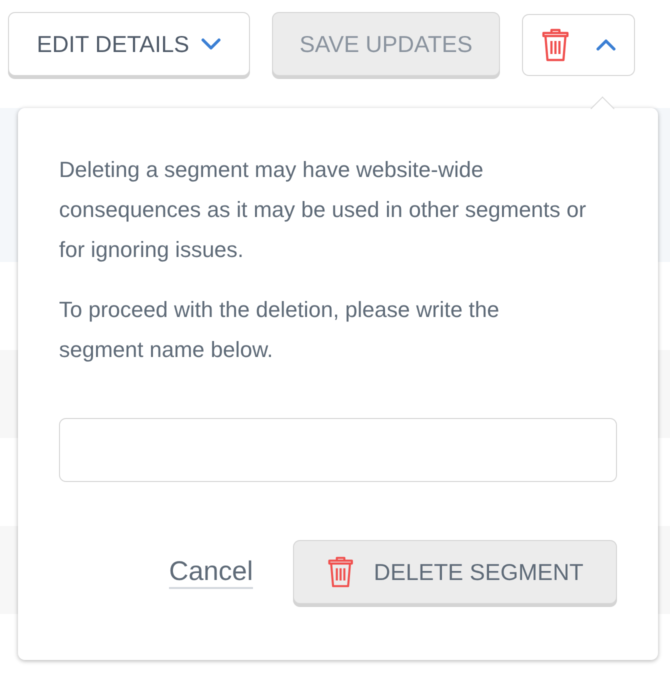 This screenshot has width=670, height=674. What do you see at coordinates (578, 45) in the screenshot?
I see `delete-toggle-button` at bounding box center [578, 45].